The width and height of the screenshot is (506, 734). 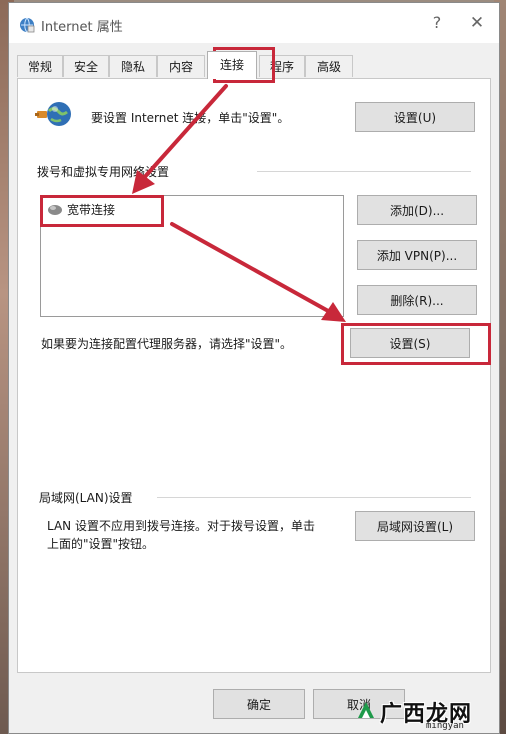 What do you see at coordinates (314, 497) in the screenshot?
I see `lan-section-divider` at bounding box center [314, 497].